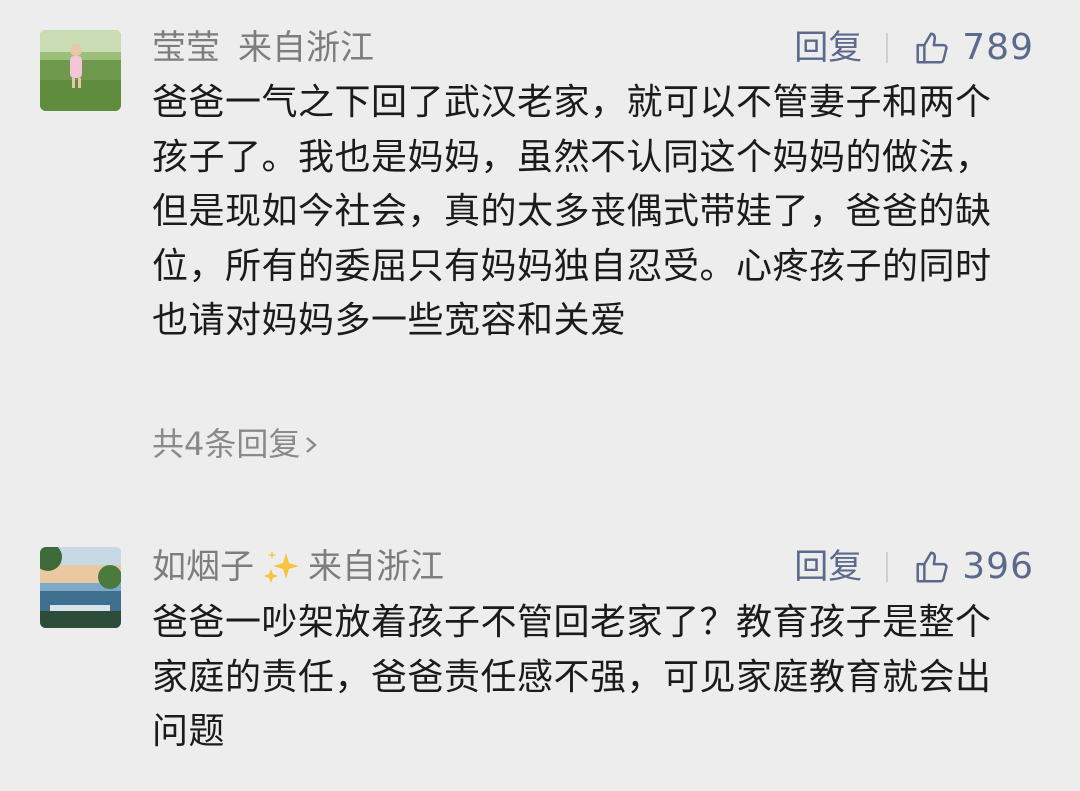 Image resolution: width=1080 pixels, height=791 pixels. What do you see at coordinates (998, 566) in the screenshot?
I see `like-count: 396` at bounding box center [998, 566].